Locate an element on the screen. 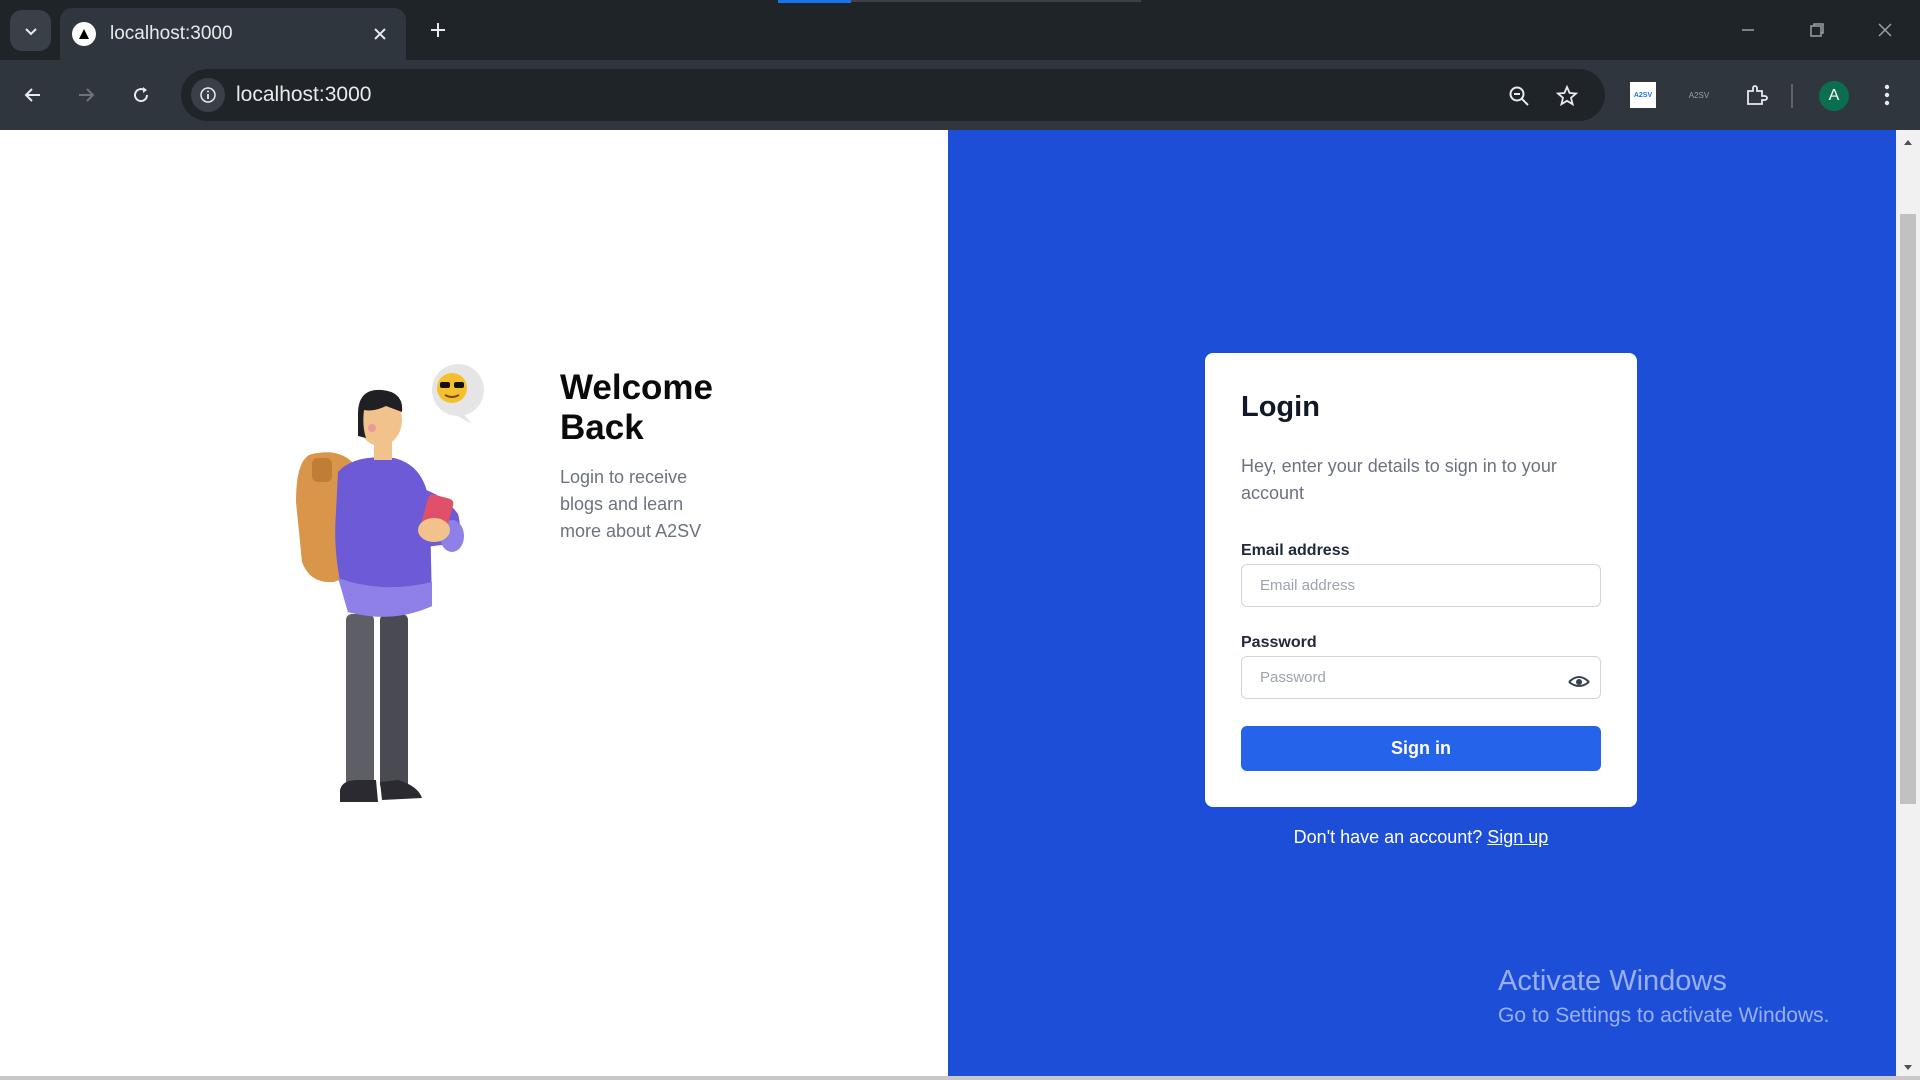 Image resolution: width=1920 pixels, height=1080 pixels. traveler-illustration is located at coordinates (390, 583).